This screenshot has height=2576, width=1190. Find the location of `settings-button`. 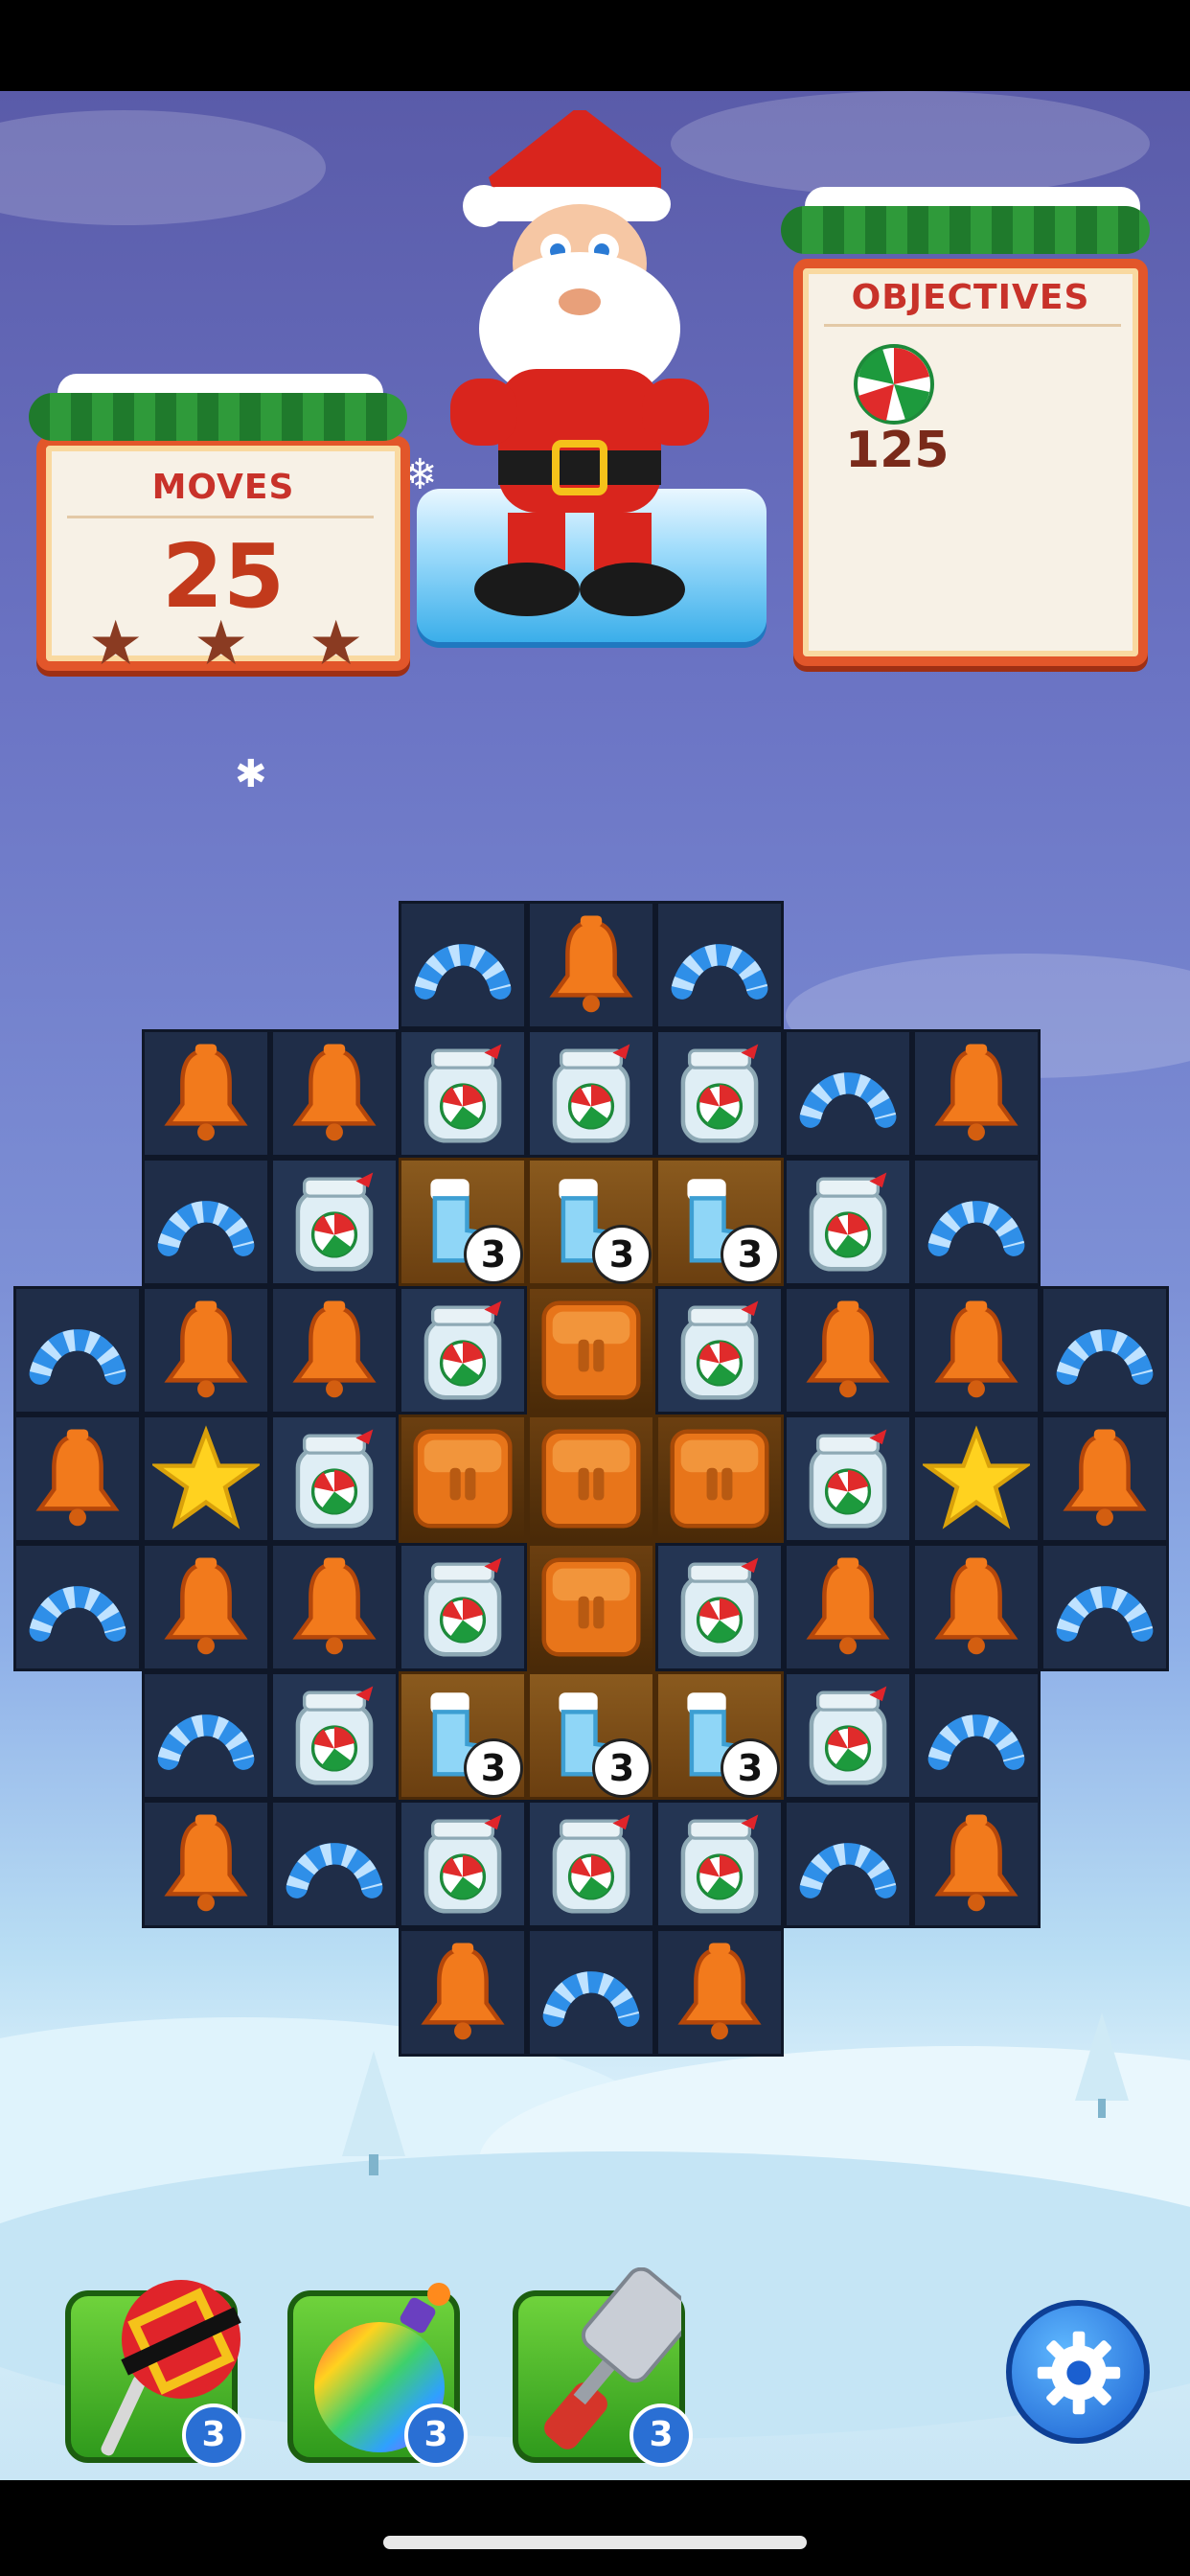

settings-button is located at coordinates (1078, 2372).